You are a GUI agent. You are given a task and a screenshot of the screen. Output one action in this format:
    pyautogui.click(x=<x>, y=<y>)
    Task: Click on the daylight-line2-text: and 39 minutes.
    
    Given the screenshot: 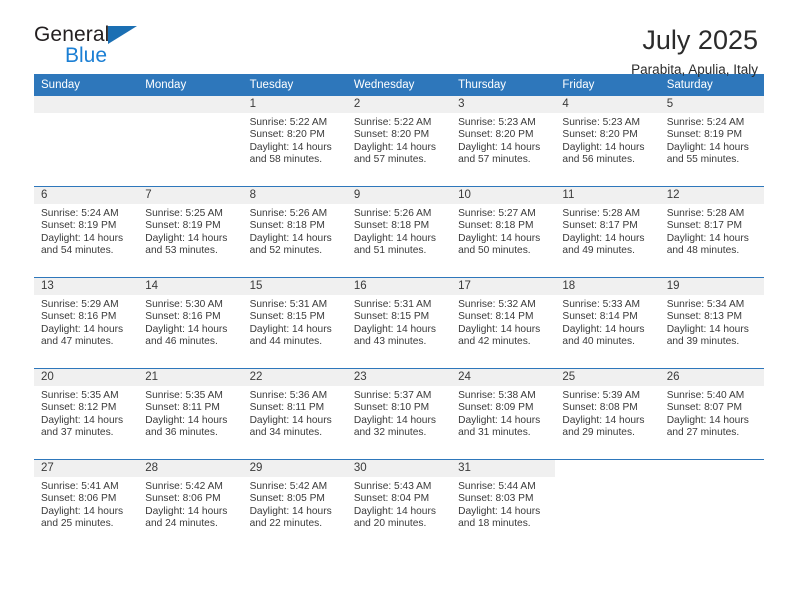 What is the action you would take?
    pyautogui.click(x=703, y=342)
    